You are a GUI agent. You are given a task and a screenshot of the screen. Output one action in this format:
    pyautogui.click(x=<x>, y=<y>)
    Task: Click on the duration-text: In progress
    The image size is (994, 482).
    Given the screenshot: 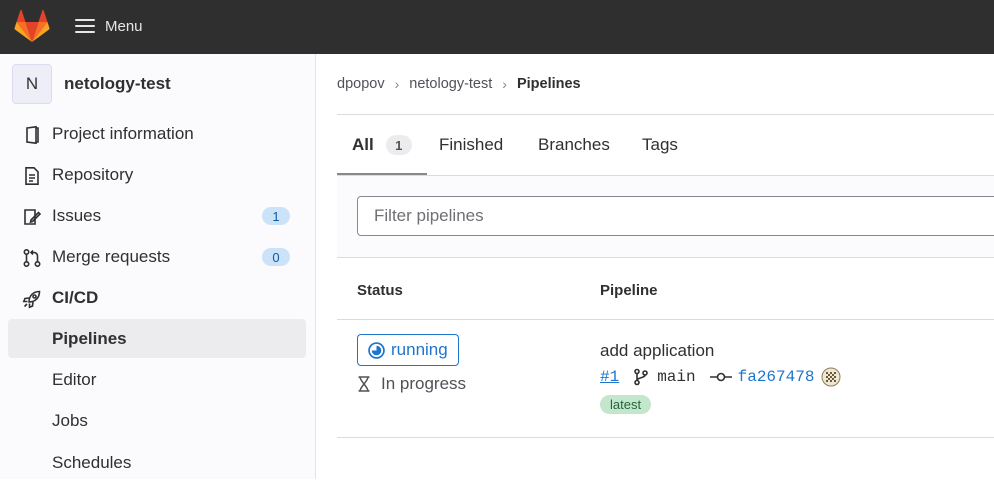 What is the action you would take?
    pyautogui.click(x=424, y=383)
    